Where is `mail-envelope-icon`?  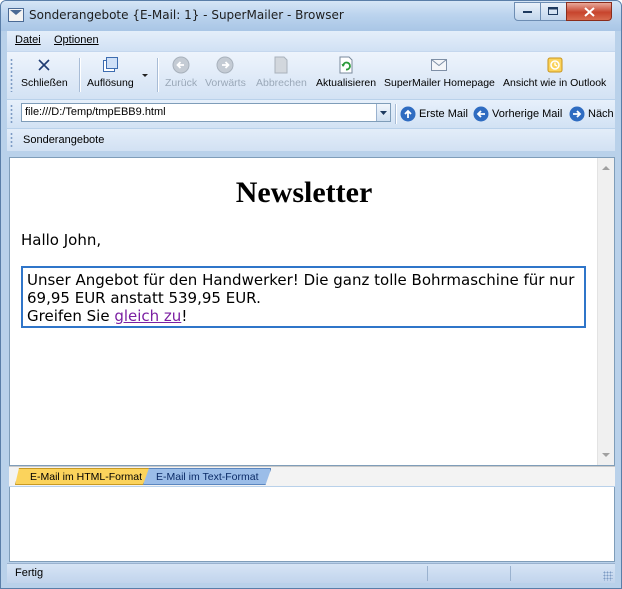 mail-envelope-icon is located at coordinates (16, 15).